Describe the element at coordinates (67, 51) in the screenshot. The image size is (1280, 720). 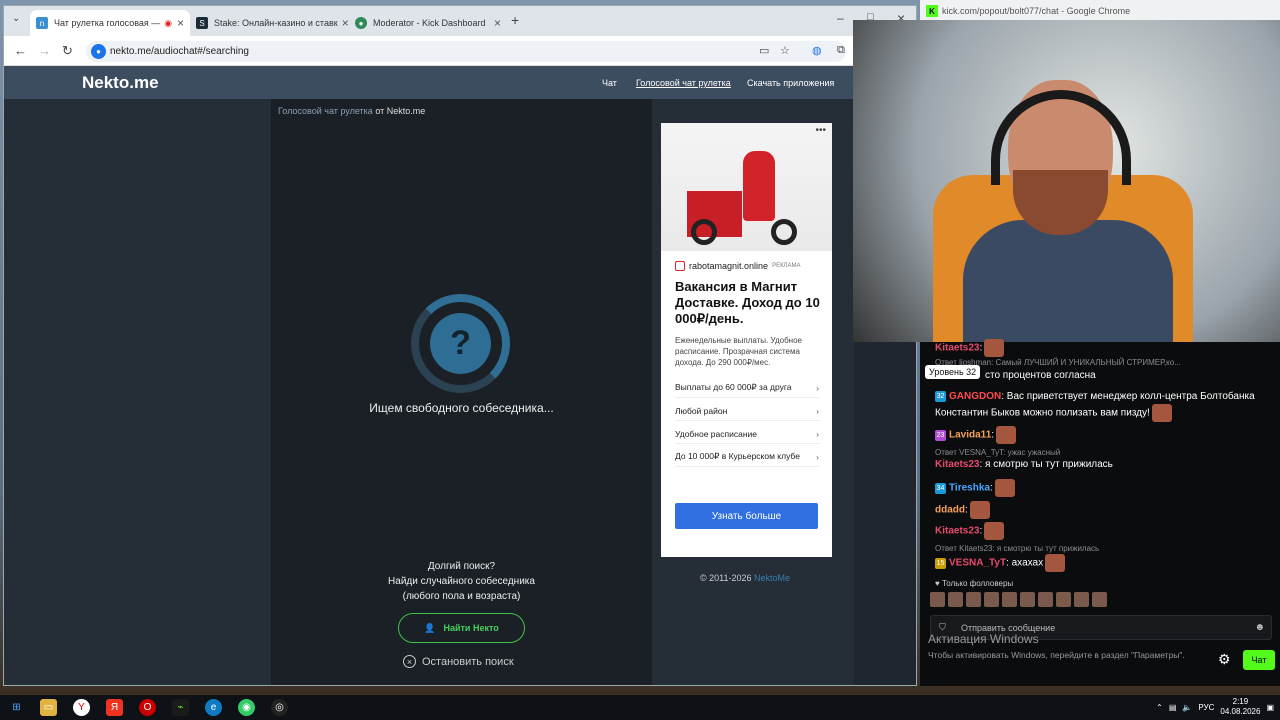
I see `reload-icon: ↻` at that location.